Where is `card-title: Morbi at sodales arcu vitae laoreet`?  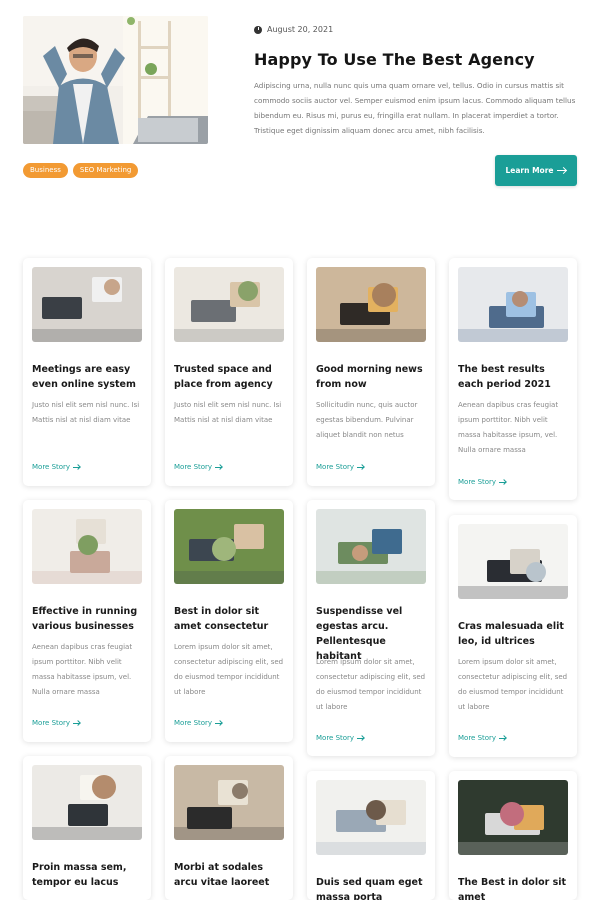 card-title: Morbi at sodales arcu vitae laoreet is located at coordinates (230, 875).